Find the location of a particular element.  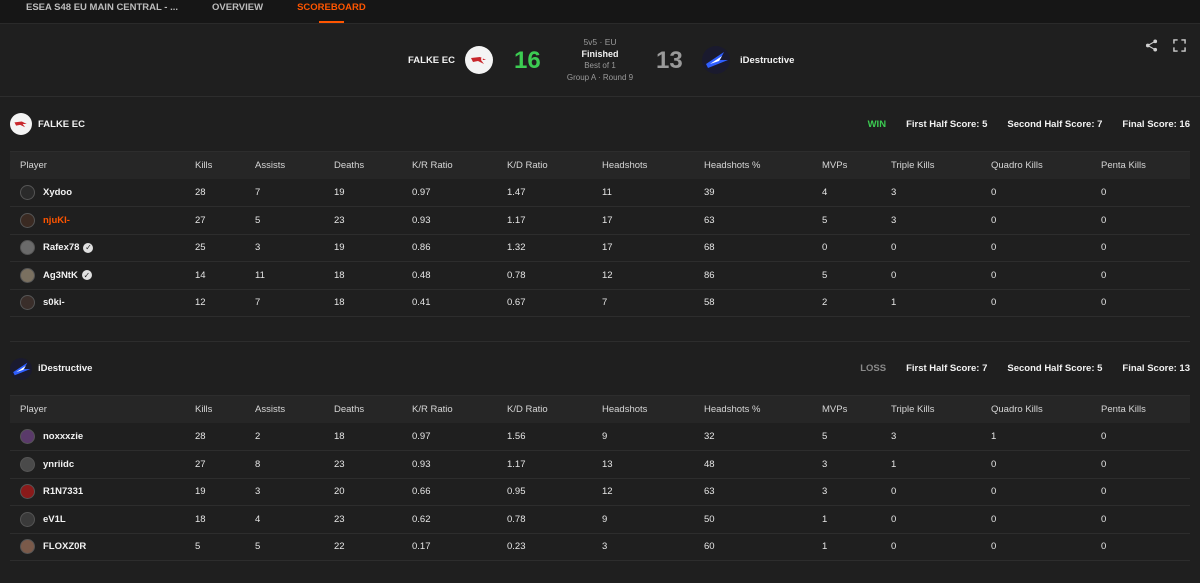

stat-cell: 5 is located at coordinates (225, 547).